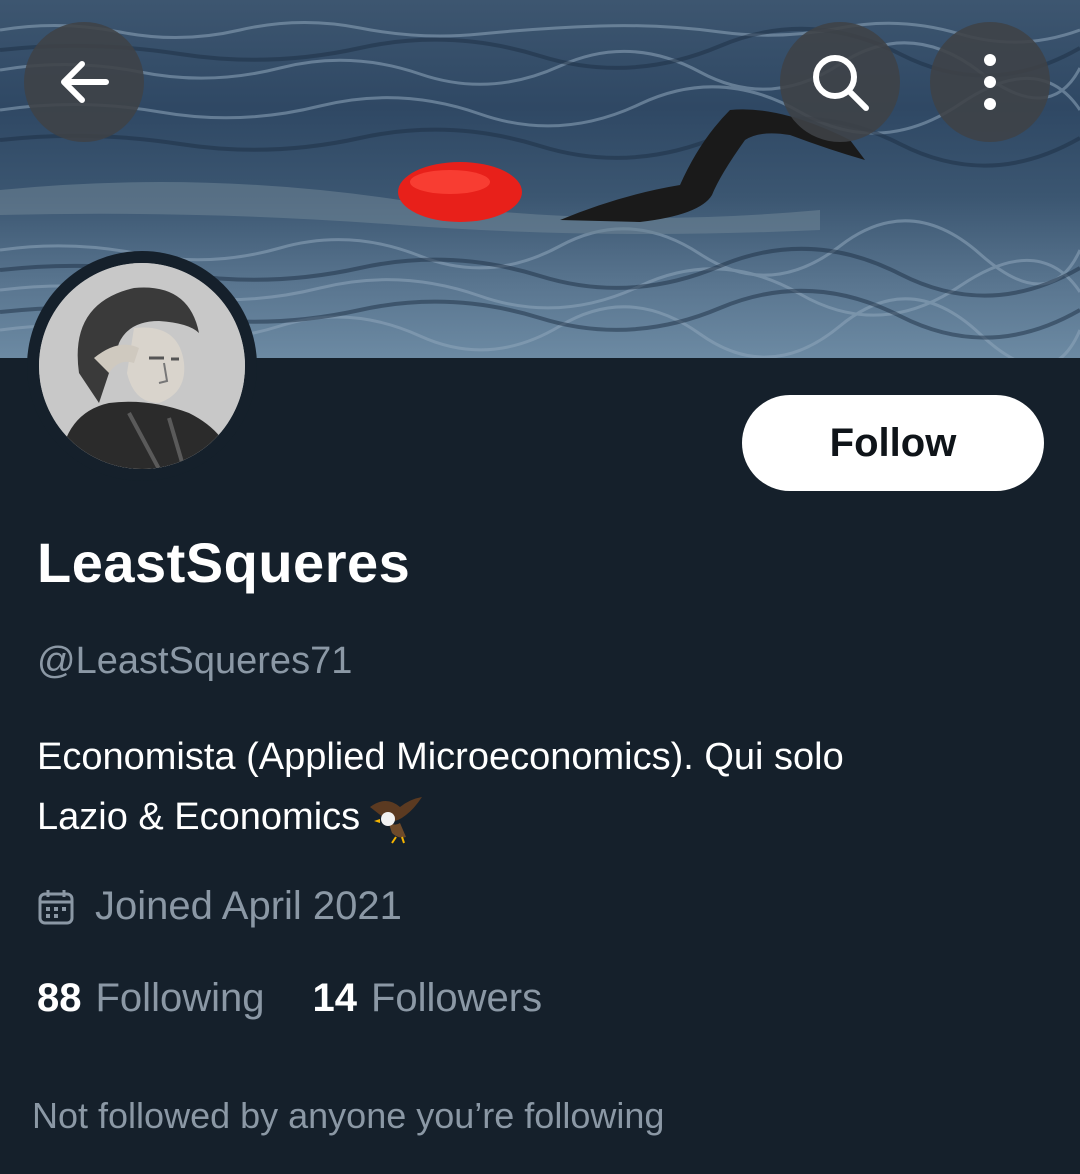 The image size is (1080, 1174). I want to click on avatar, so click(142, 366).